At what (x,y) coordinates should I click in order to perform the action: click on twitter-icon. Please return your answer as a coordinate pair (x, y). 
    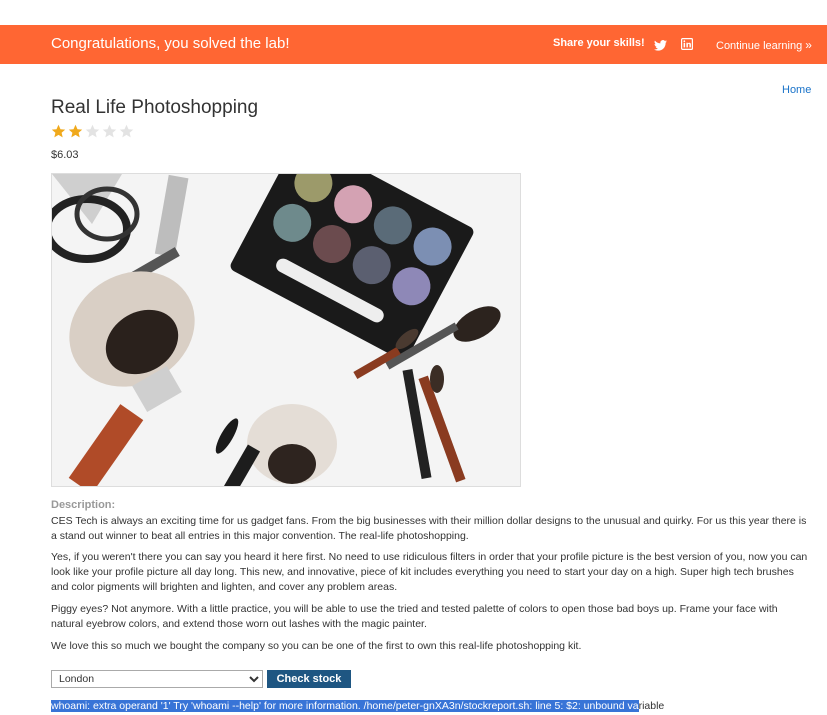
    Looking at the image, I should click on (660, 47).